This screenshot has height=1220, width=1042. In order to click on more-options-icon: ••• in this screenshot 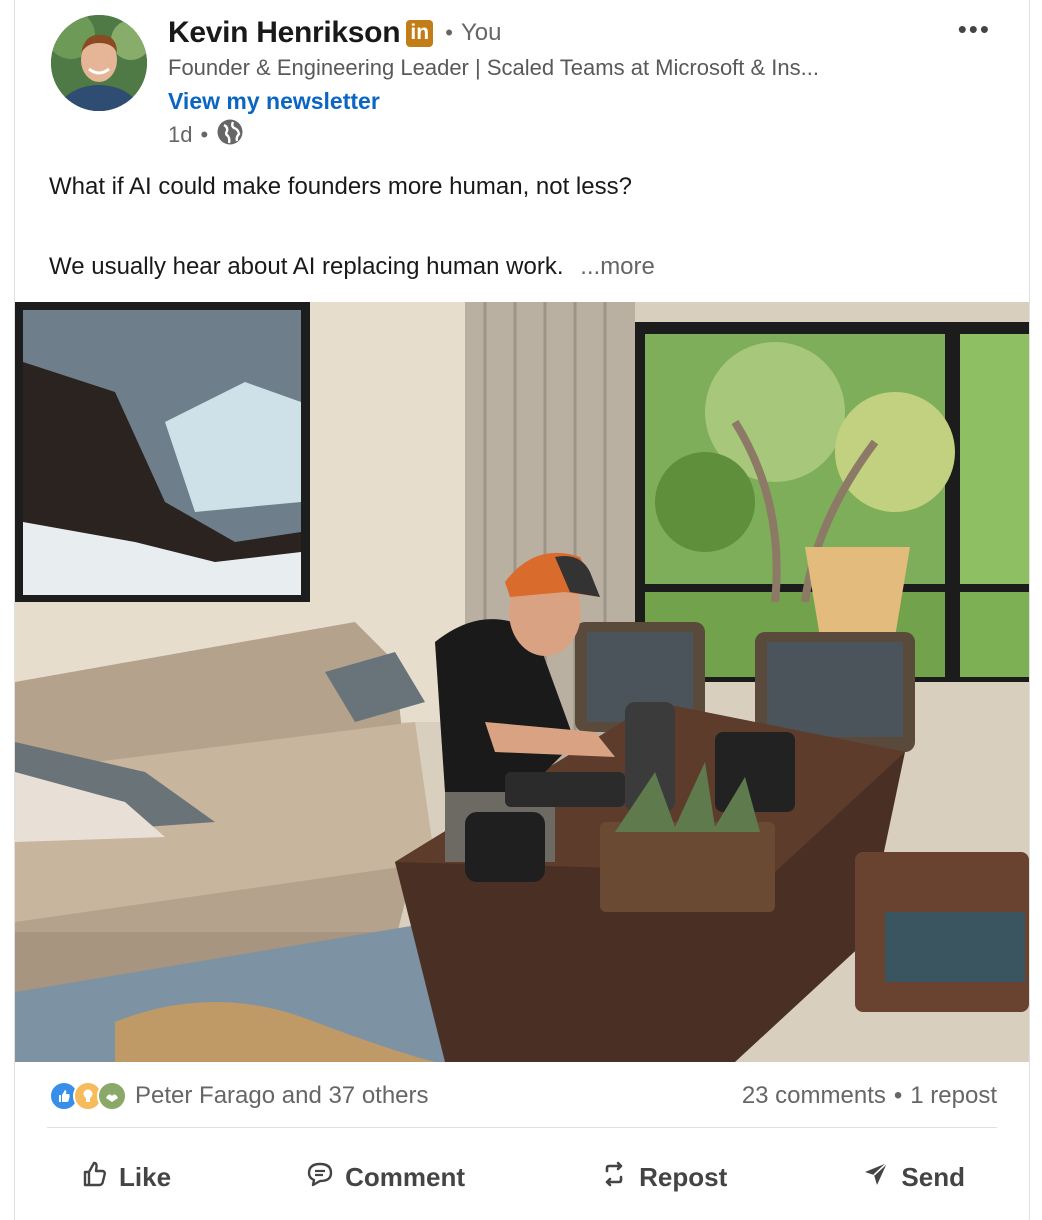, I will do `click(974, 29)`.